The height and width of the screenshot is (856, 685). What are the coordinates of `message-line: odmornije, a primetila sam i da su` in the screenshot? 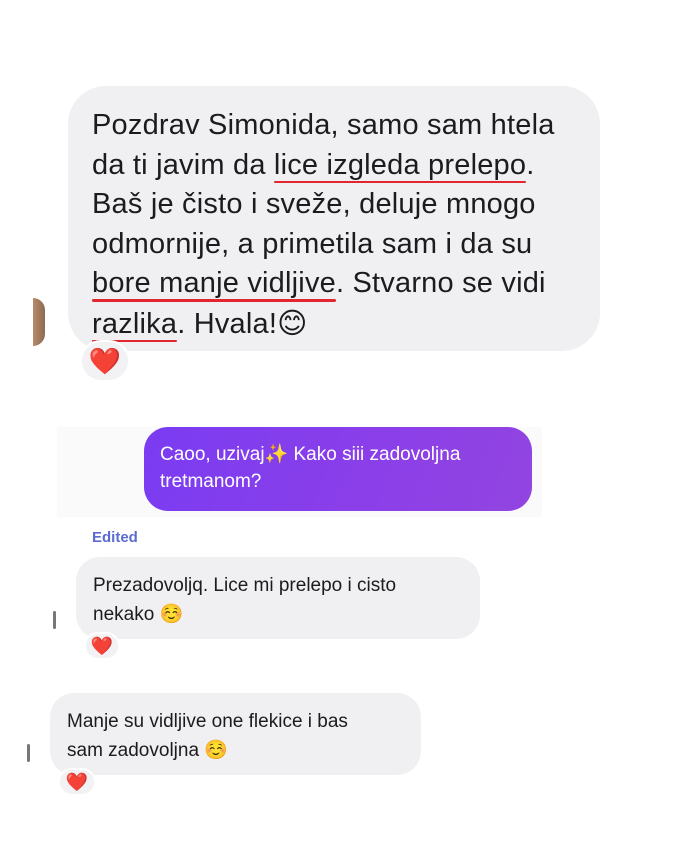 It's located at (346, 245).